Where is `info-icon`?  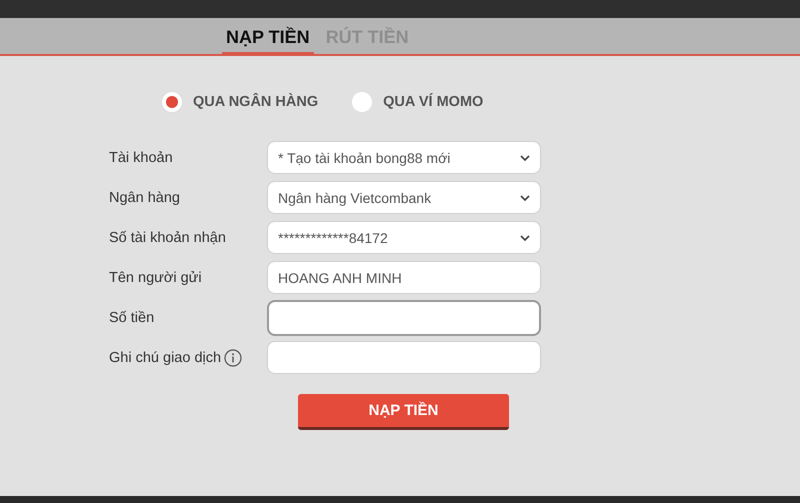 info-icon is located at coordinates (233, 357).